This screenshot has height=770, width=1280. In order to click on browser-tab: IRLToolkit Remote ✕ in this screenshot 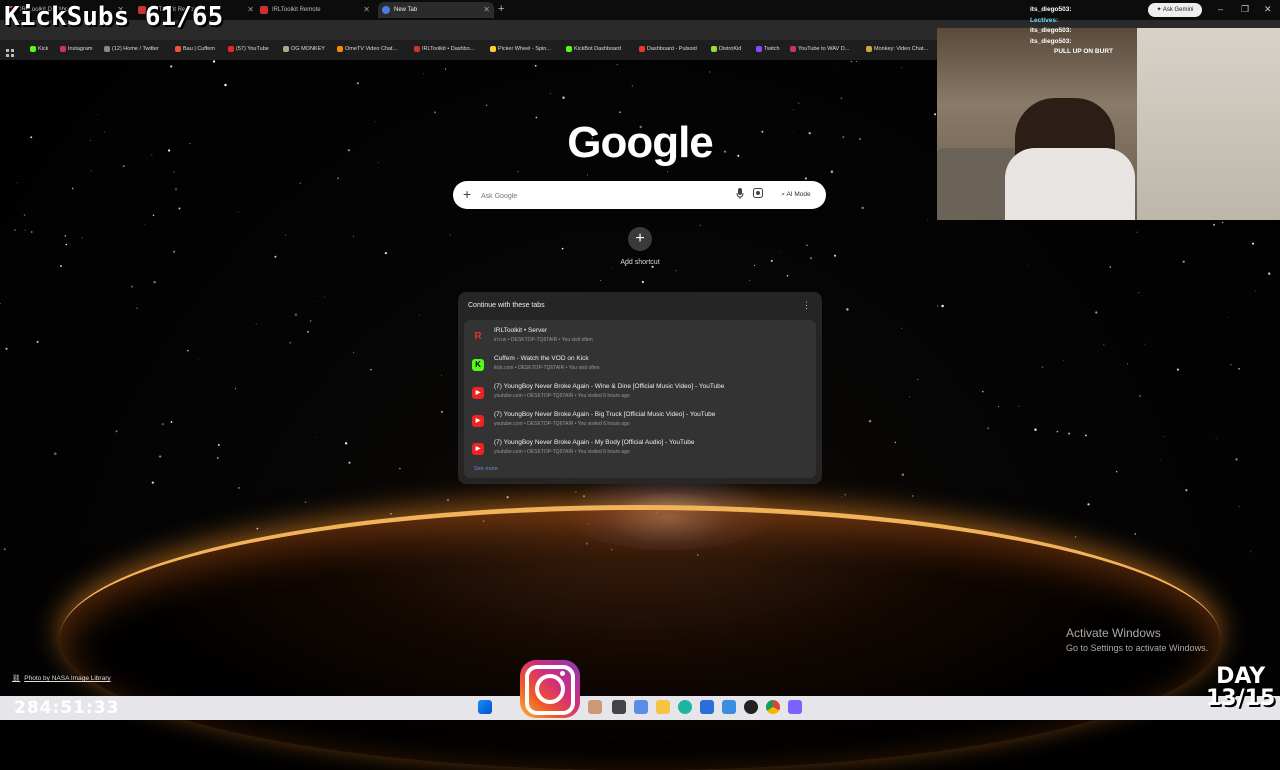, I will do `click(315, 10)`.